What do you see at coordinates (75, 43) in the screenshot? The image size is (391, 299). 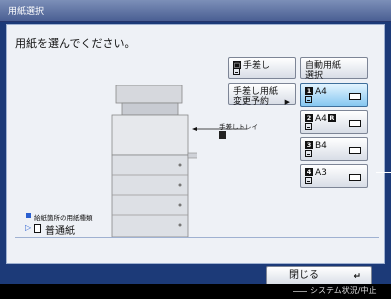 I see `instruction-text: 用紙を選んでください。` at bounding box center [75, 43].